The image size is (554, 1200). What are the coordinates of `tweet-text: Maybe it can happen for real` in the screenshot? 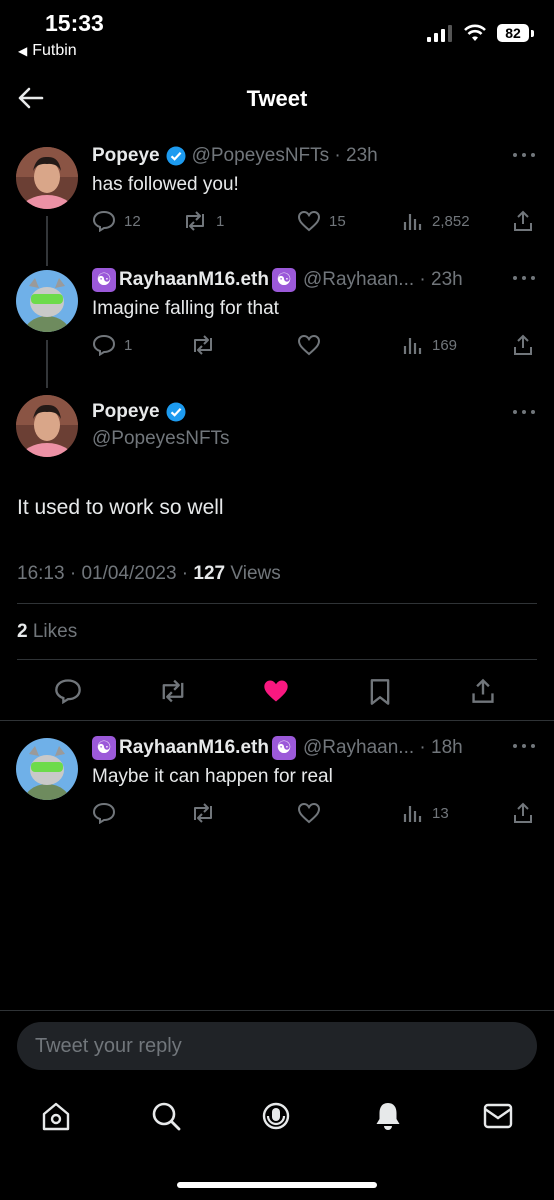 It's located at (212, 776).